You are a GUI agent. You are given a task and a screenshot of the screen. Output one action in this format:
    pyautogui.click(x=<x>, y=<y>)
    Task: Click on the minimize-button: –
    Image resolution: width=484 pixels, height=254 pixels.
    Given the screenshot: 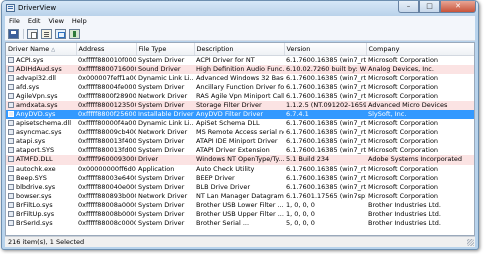 What is the action you would take?
    pyautogui.click(x=408, y=7)
    